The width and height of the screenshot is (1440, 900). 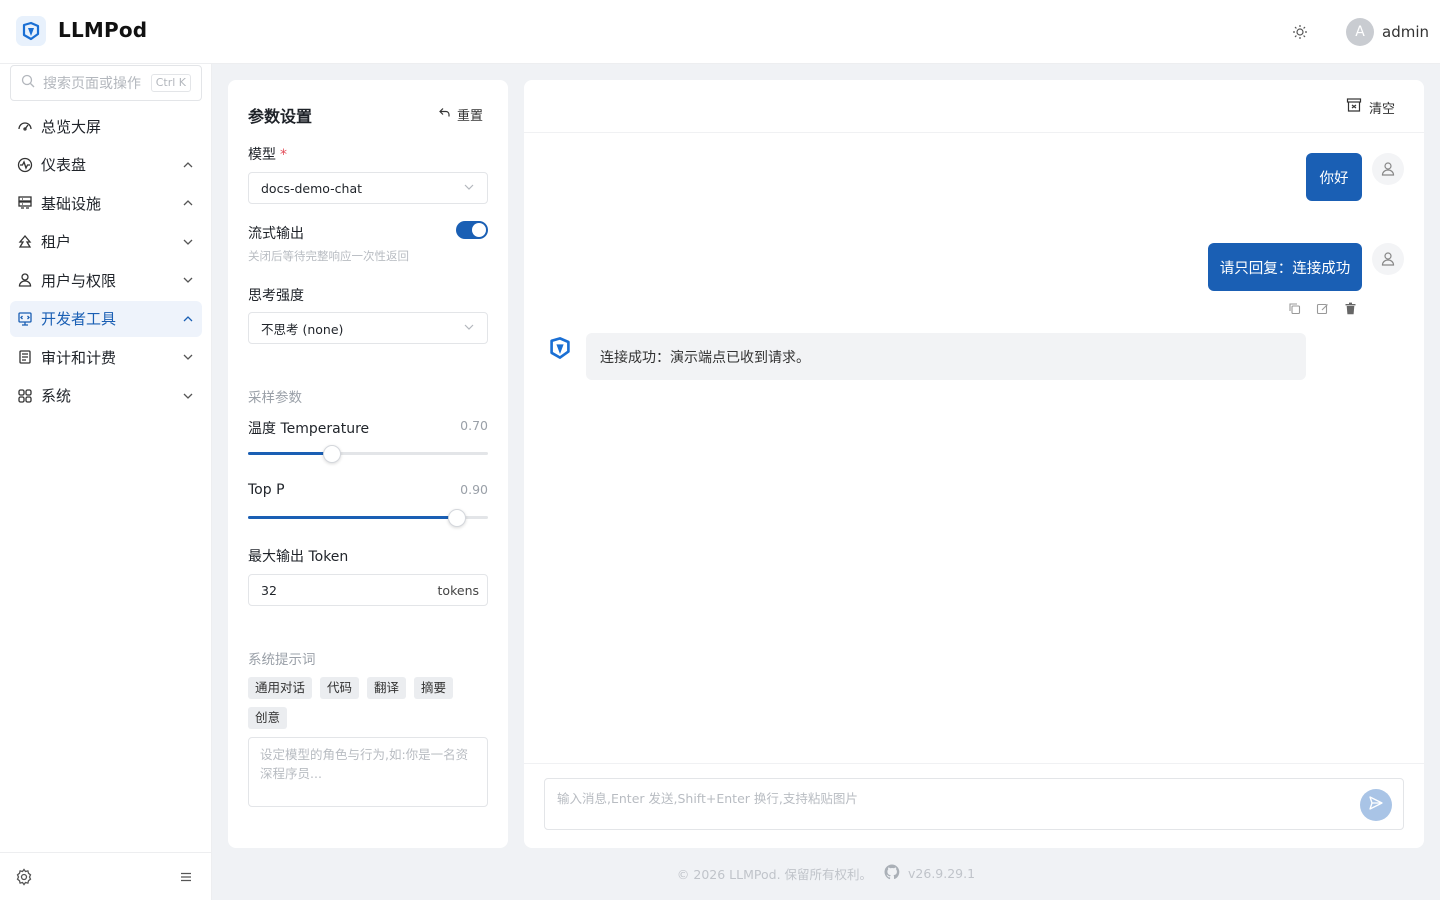 What do you see at coordinates (25, 126) in the screenshot?
I see `dashboard-icon` at bounding box center [25, 126].